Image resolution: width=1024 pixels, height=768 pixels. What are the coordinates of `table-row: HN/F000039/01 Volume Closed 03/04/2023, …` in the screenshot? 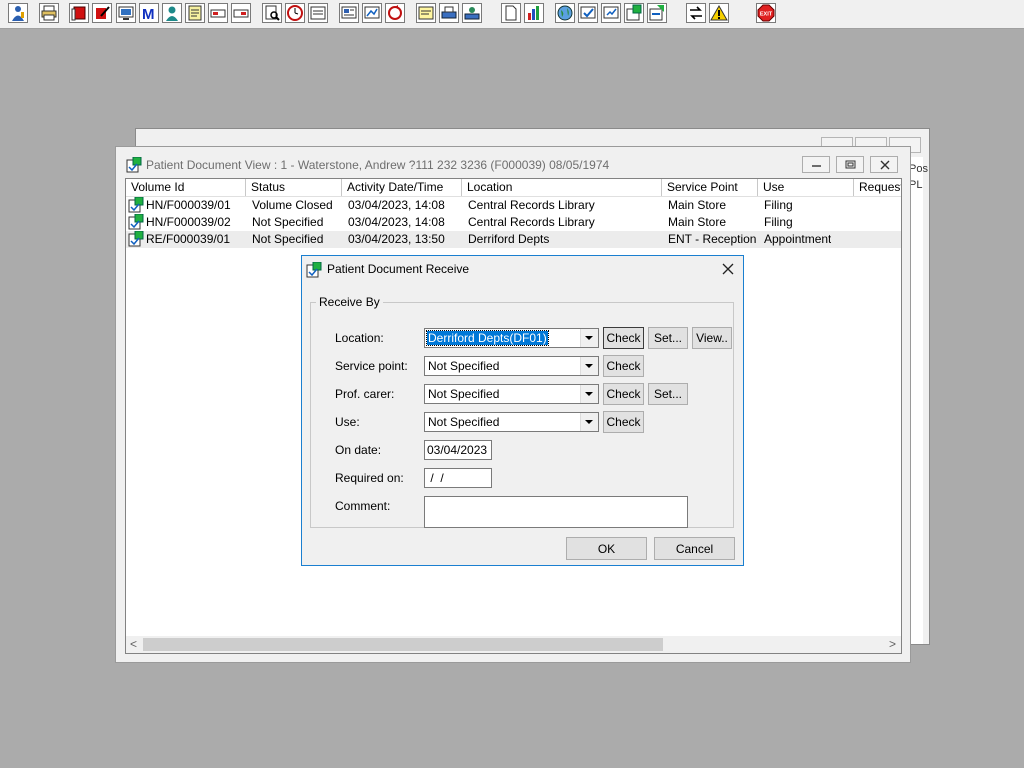 It's located at (513, 205).